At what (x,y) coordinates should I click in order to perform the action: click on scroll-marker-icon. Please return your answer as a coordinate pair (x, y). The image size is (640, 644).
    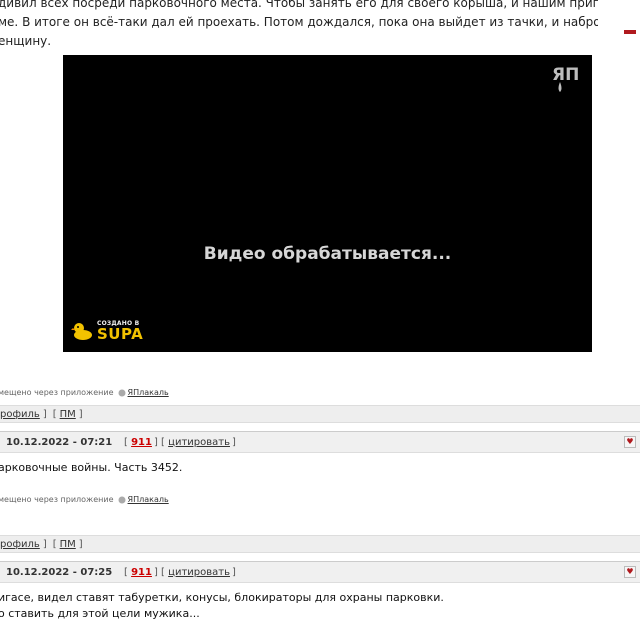
    Looking at the image, I should click on (630, 26).